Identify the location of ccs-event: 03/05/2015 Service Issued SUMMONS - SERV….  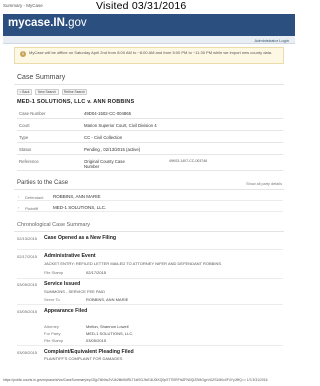
(150, 293).